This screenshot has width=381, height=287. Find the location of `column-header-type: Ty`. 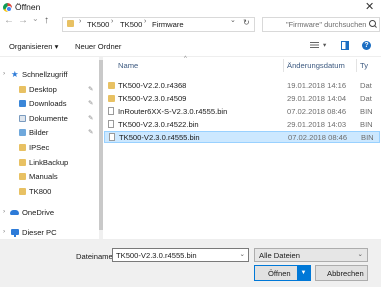

column-header-type: Ty is located at coordinates (364, 65).